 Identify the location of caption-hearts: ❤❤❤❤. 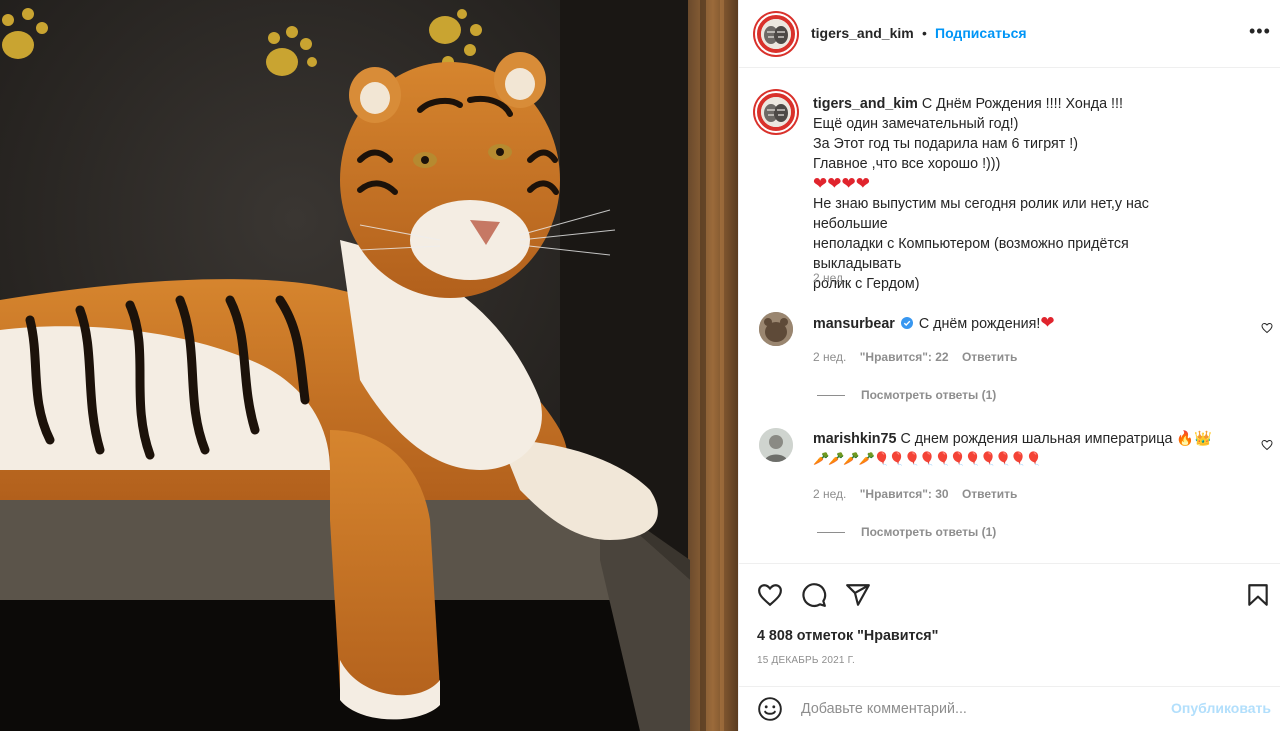
(841, 183).